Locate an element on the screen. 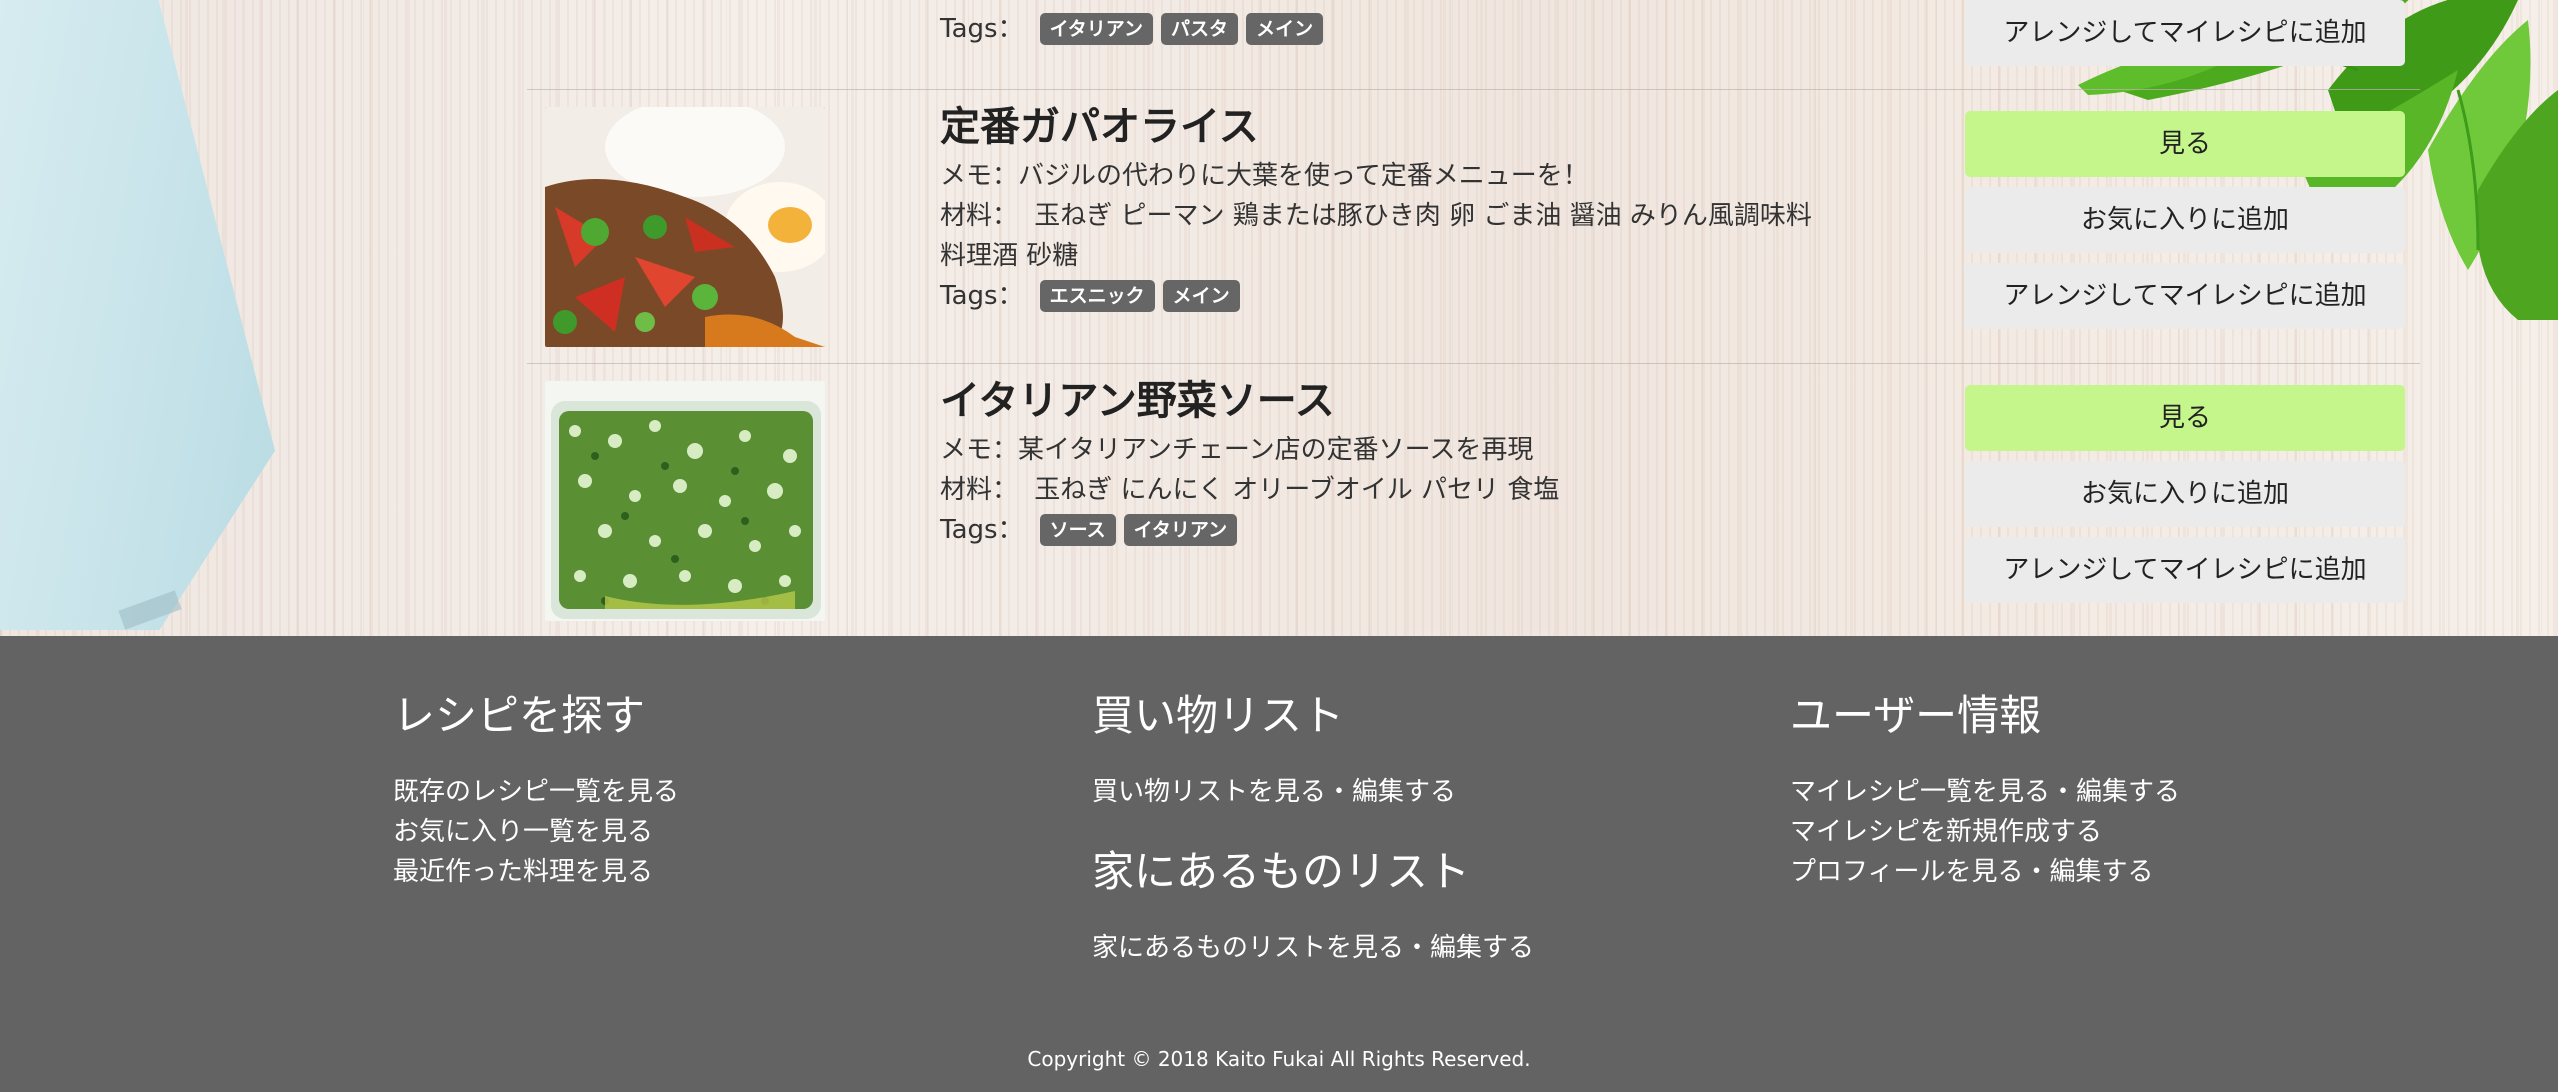 This screenshot has height=1092, width=2558. cutting-board-image is located at coordinates (137, 315).